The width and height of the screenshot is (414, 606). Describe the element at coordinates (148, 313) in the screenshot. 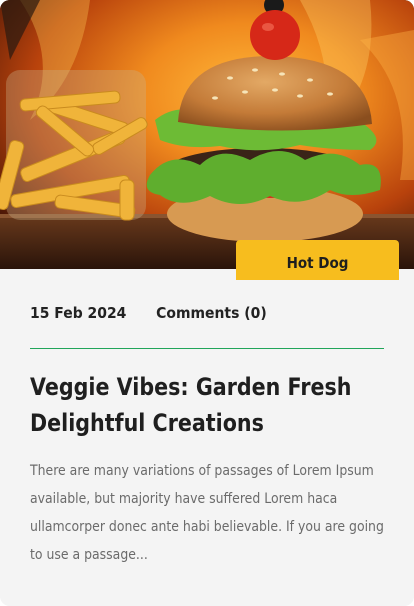

I see `post-meta: 15 Feb 2024 Comments (0)` at that location.